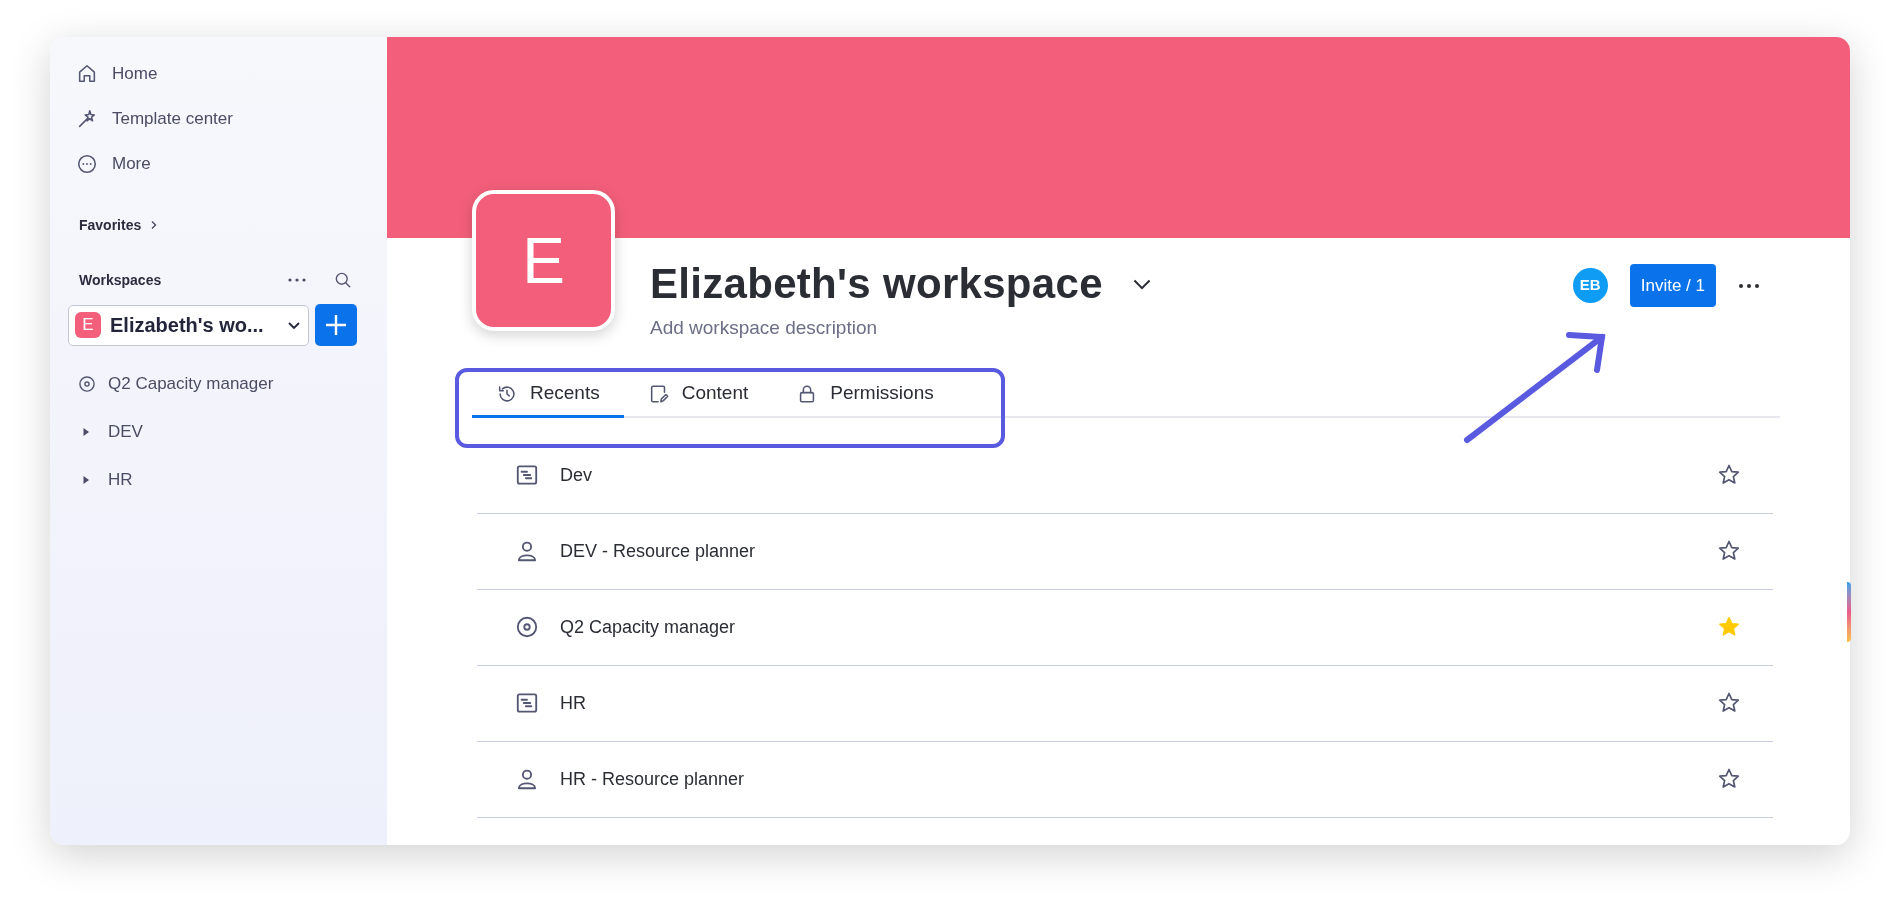 The image size is (1900, 911). I want to click on add-workspace-button, so click(336, 325).